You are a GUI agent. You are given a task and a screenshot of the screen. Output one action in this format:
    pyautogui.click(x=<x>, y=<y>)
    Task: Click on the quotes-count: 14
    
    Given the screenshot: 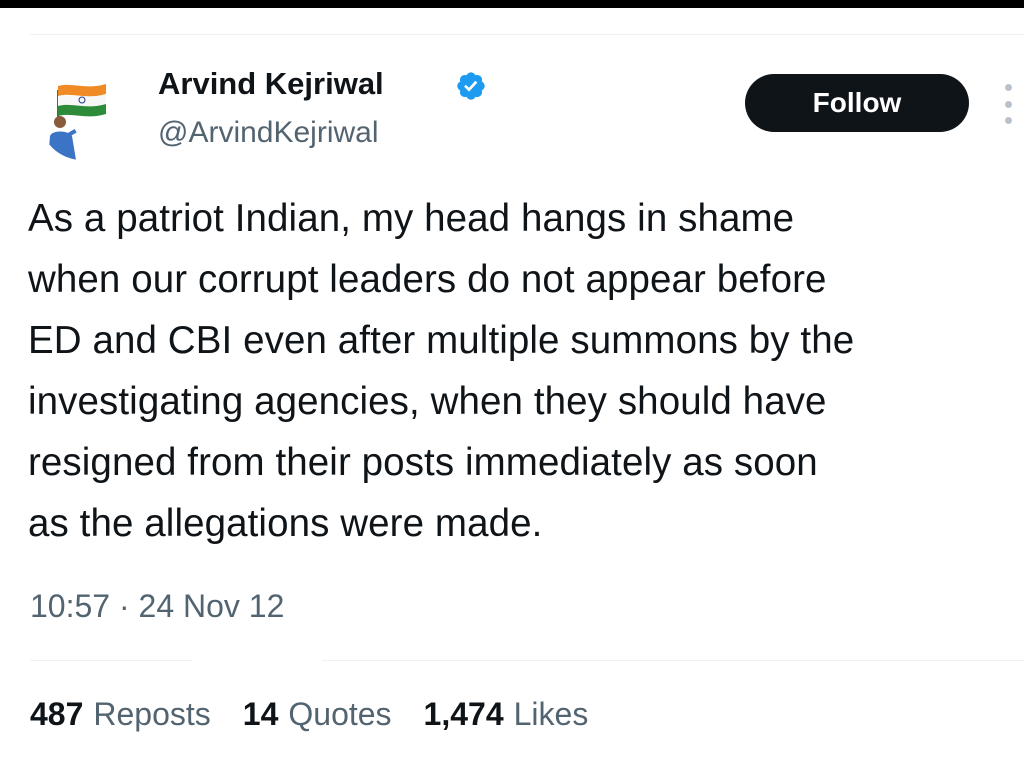 What is the action you would take?
    pyautogui.click(x=260, y=714)
    